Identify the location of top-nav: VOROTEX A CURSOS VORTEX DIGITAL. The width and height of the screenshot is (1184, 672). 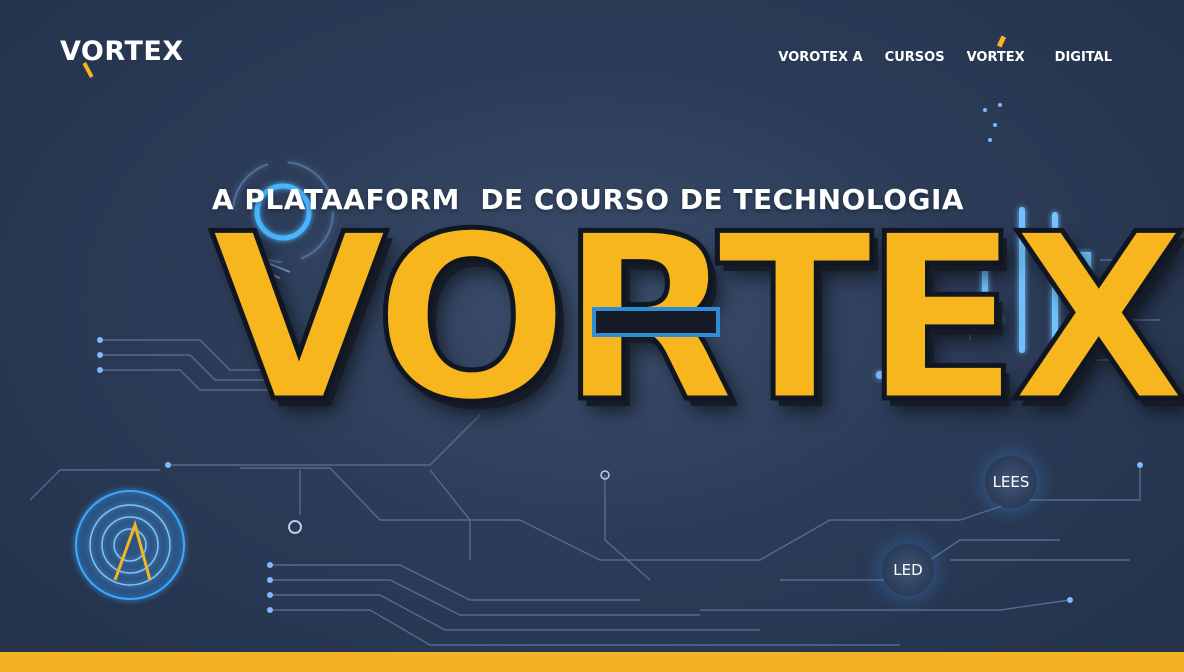
(945, 50).